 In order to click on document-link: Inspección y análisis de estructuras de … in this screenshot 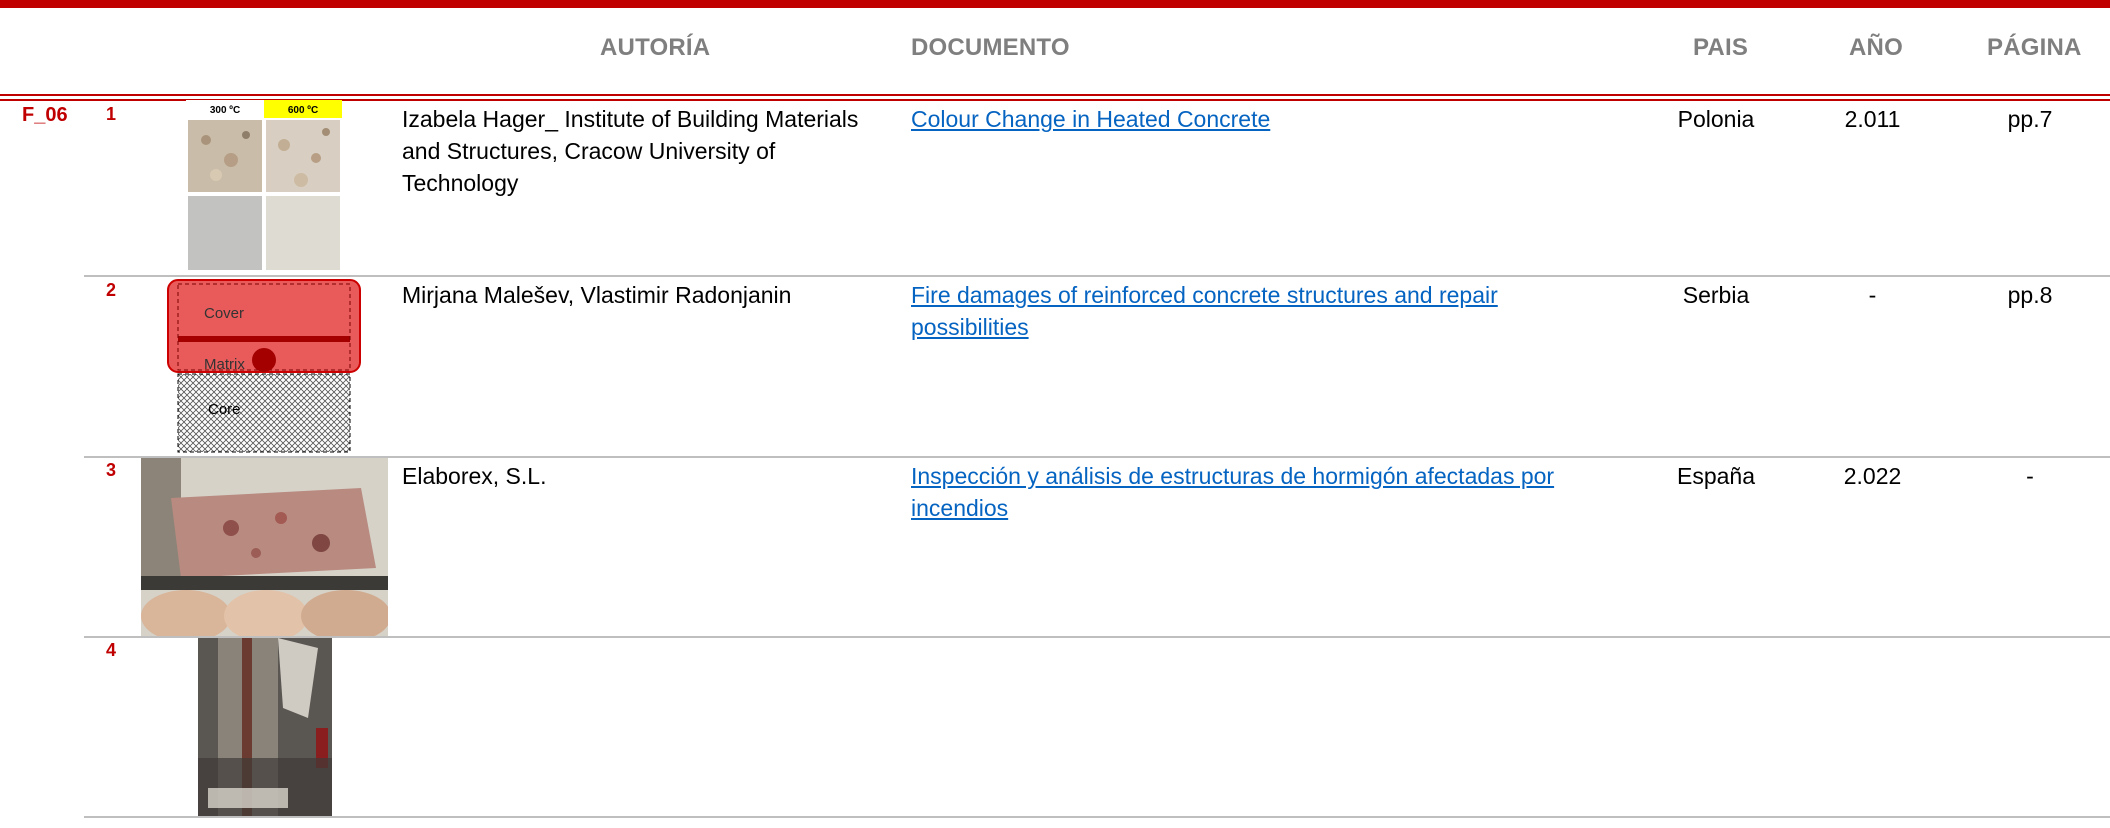, I will do `click(1251, 492)`.